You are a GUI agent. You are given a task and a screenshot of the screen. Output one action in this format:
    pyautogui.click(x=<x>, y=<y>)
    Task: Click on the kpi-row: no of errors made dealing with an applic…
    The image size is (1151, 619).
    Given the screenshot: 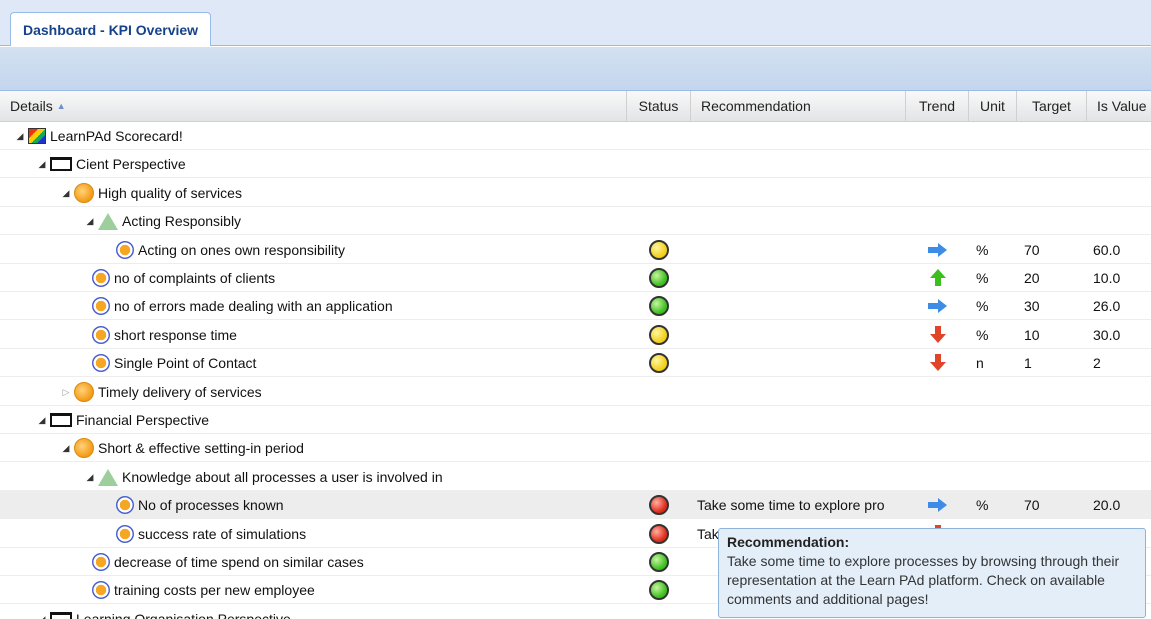 What is the action you would take?
    pyautogui.click(x=575, y=306)
    